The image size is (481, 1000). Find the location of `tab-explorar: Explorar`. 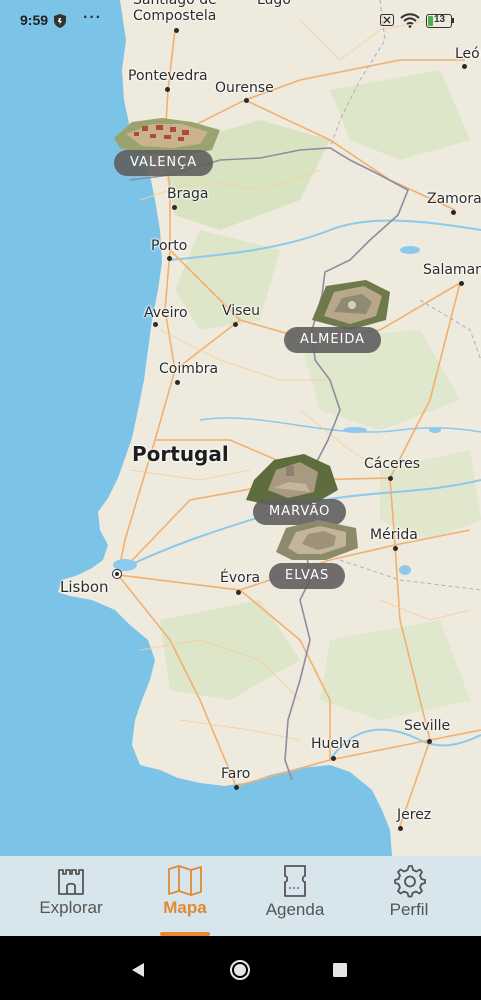

tab-explorar: Explorar is located at coordinates (71, 896).